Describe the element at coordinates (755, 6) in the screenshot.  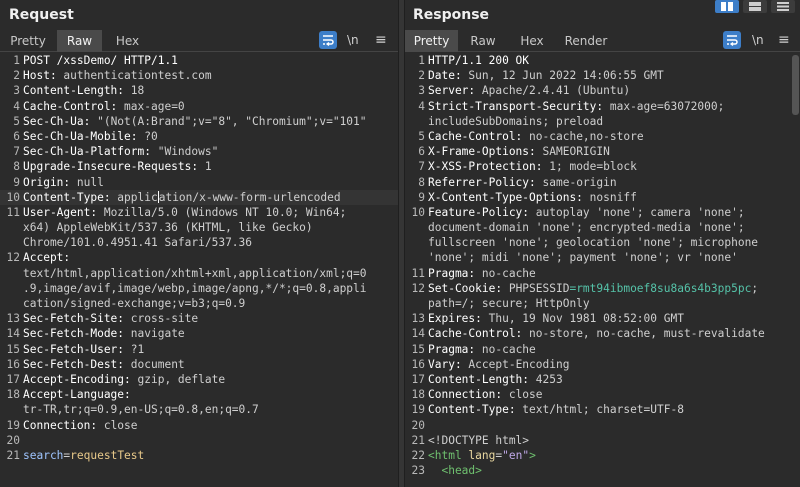
I see `stacked-icon` at that location.